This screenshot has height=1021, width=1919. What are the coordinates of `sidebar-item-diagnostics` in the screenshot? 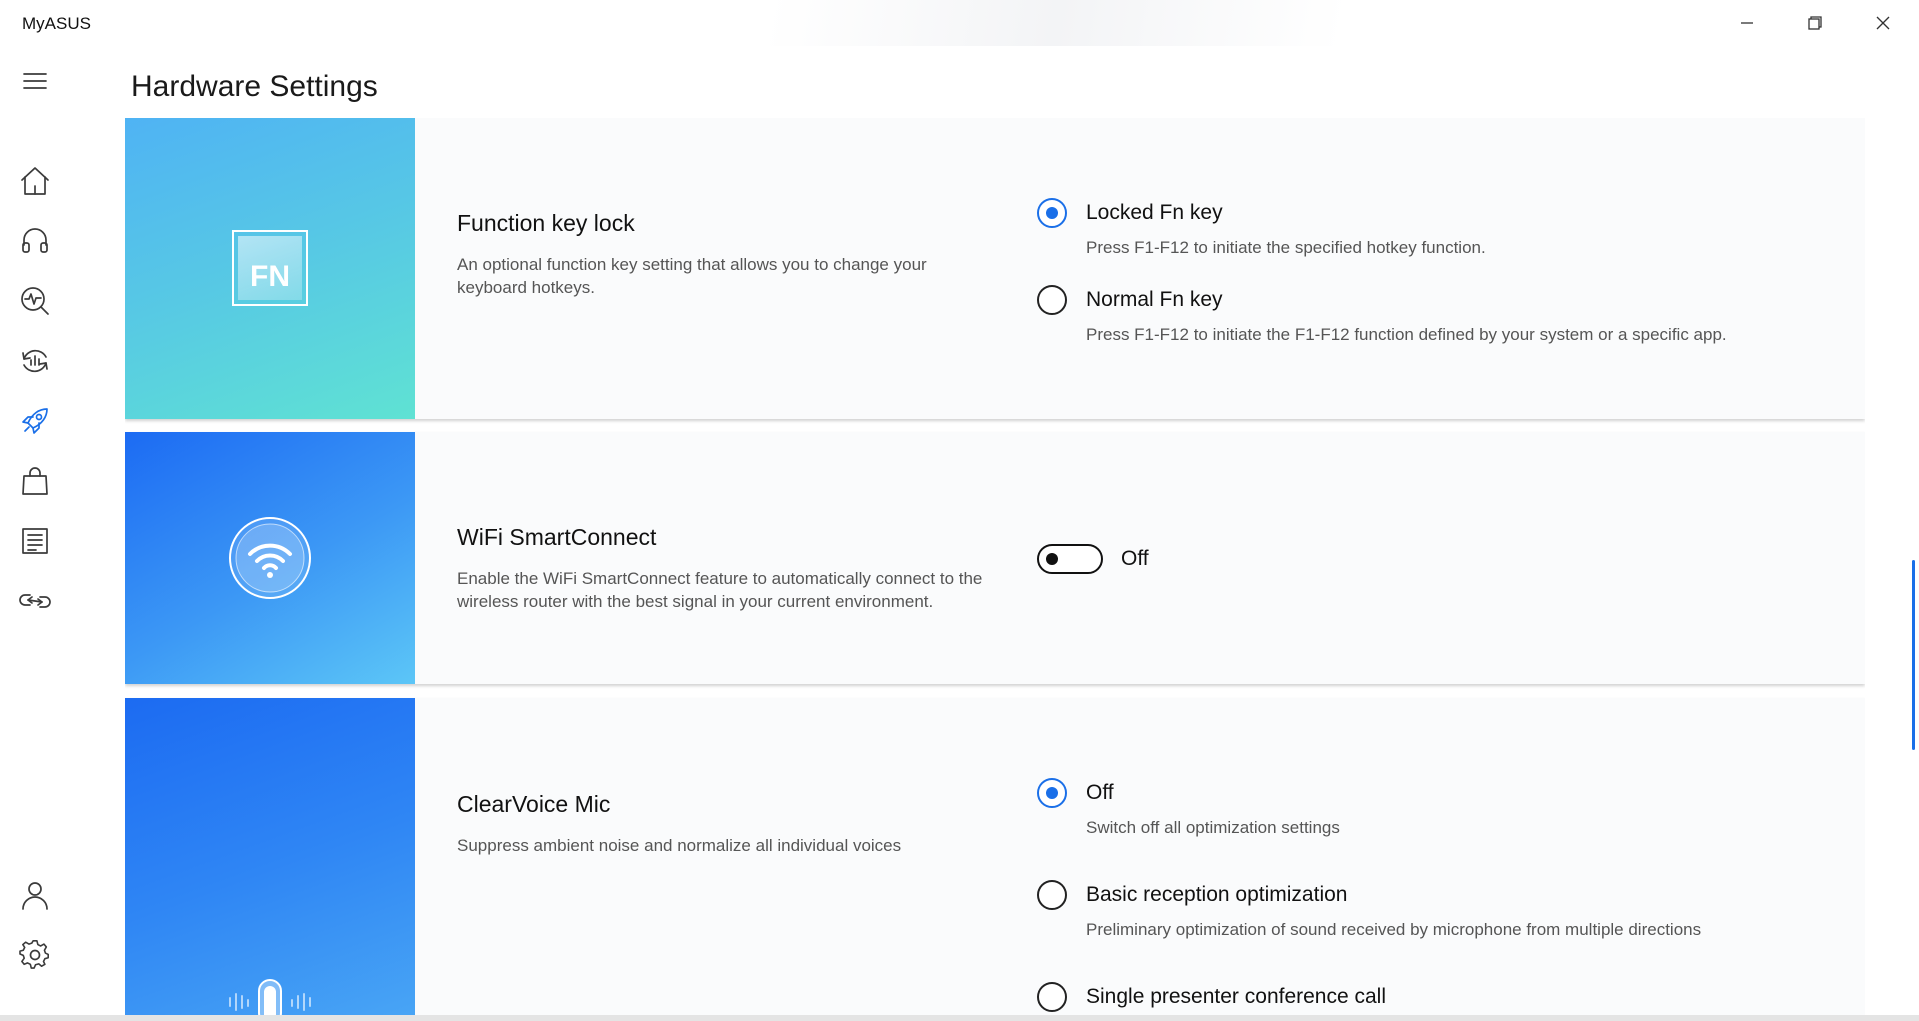 It's located at (35, 301).